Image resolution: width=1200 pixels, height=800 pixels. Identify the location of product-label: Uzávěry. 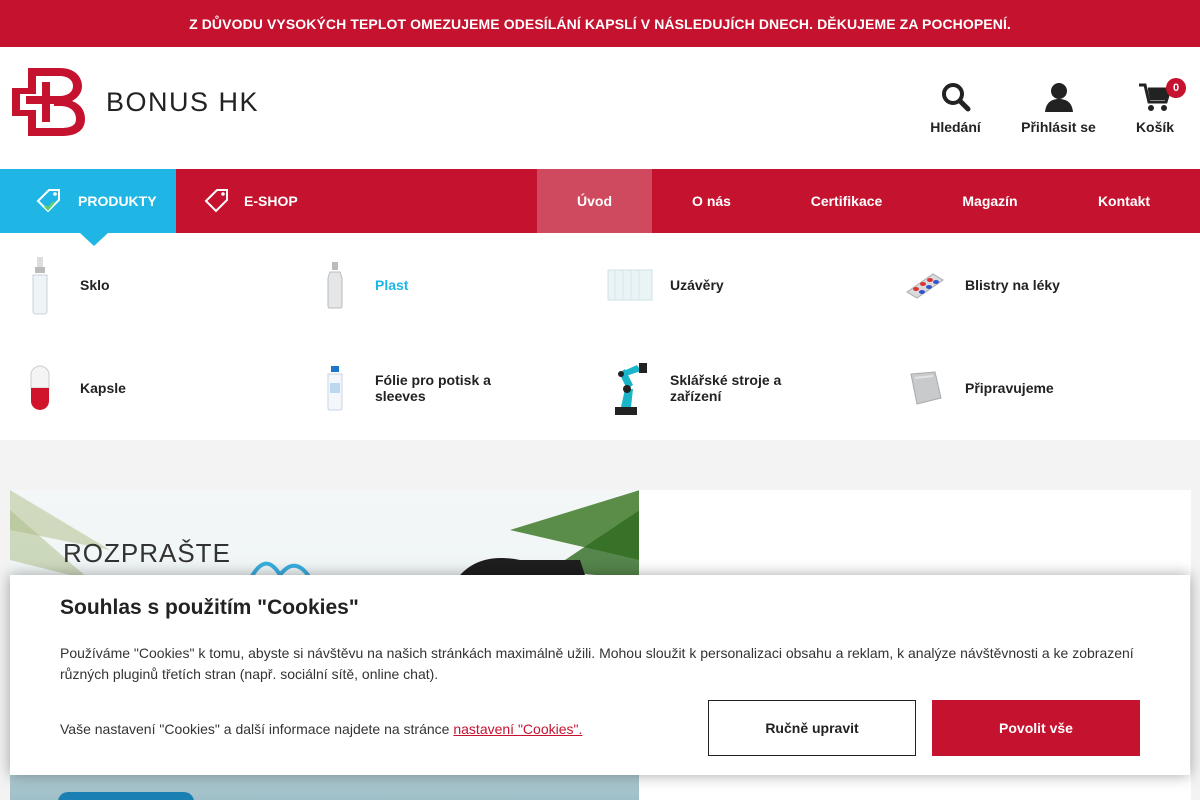
(697, 284).